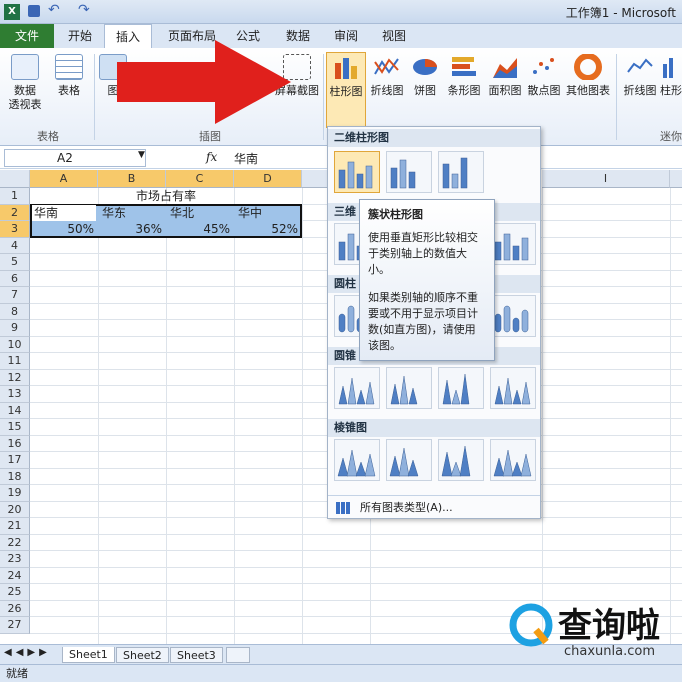  Describe the element at coordinates (15, 509) in the screenshot. I see `row-header-20: 20` at that location.